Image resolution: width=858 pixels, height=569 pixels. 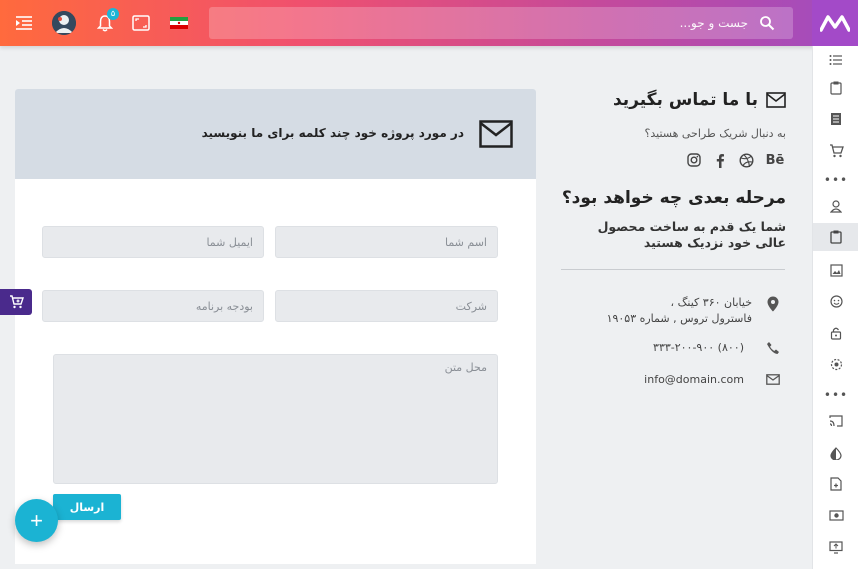 What do you see at coordinates (179, 23) in the screenshot?
I see `iran-flag-icon` at bounding box center [179, 23].